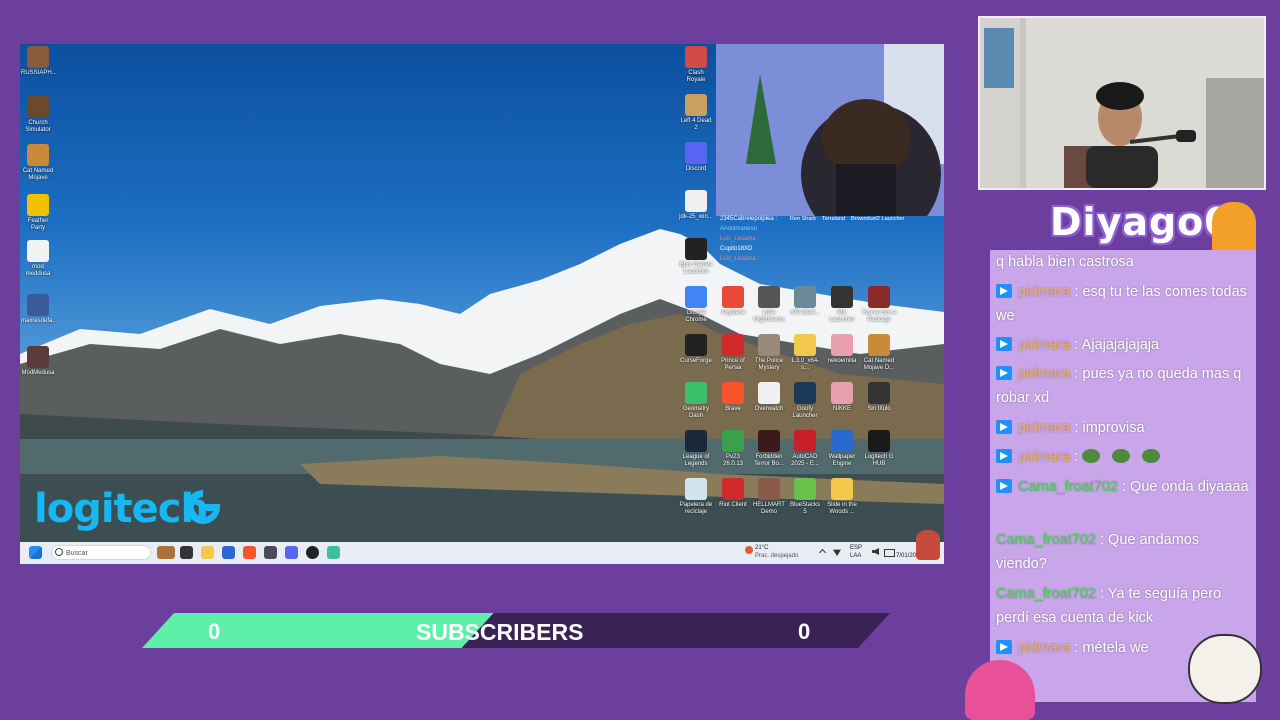 This screenshot has height=720, width=1280. Describe the element at coordinates (1124, 487) in the screenshot. I see `chat-message: Cama_froat702 : Que onda diyaaaa` at that location.